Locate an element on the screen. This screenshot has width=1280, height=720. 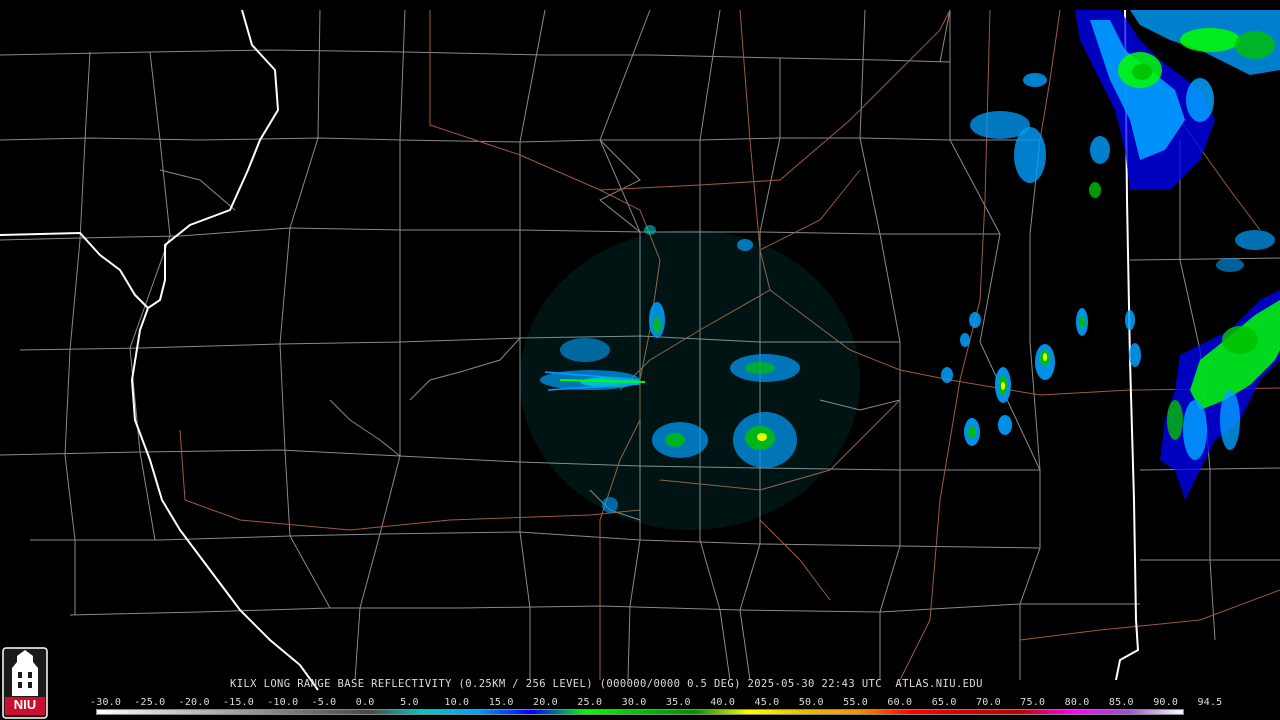
scale-label: 90.0 is located at coordinates (1166, 702).